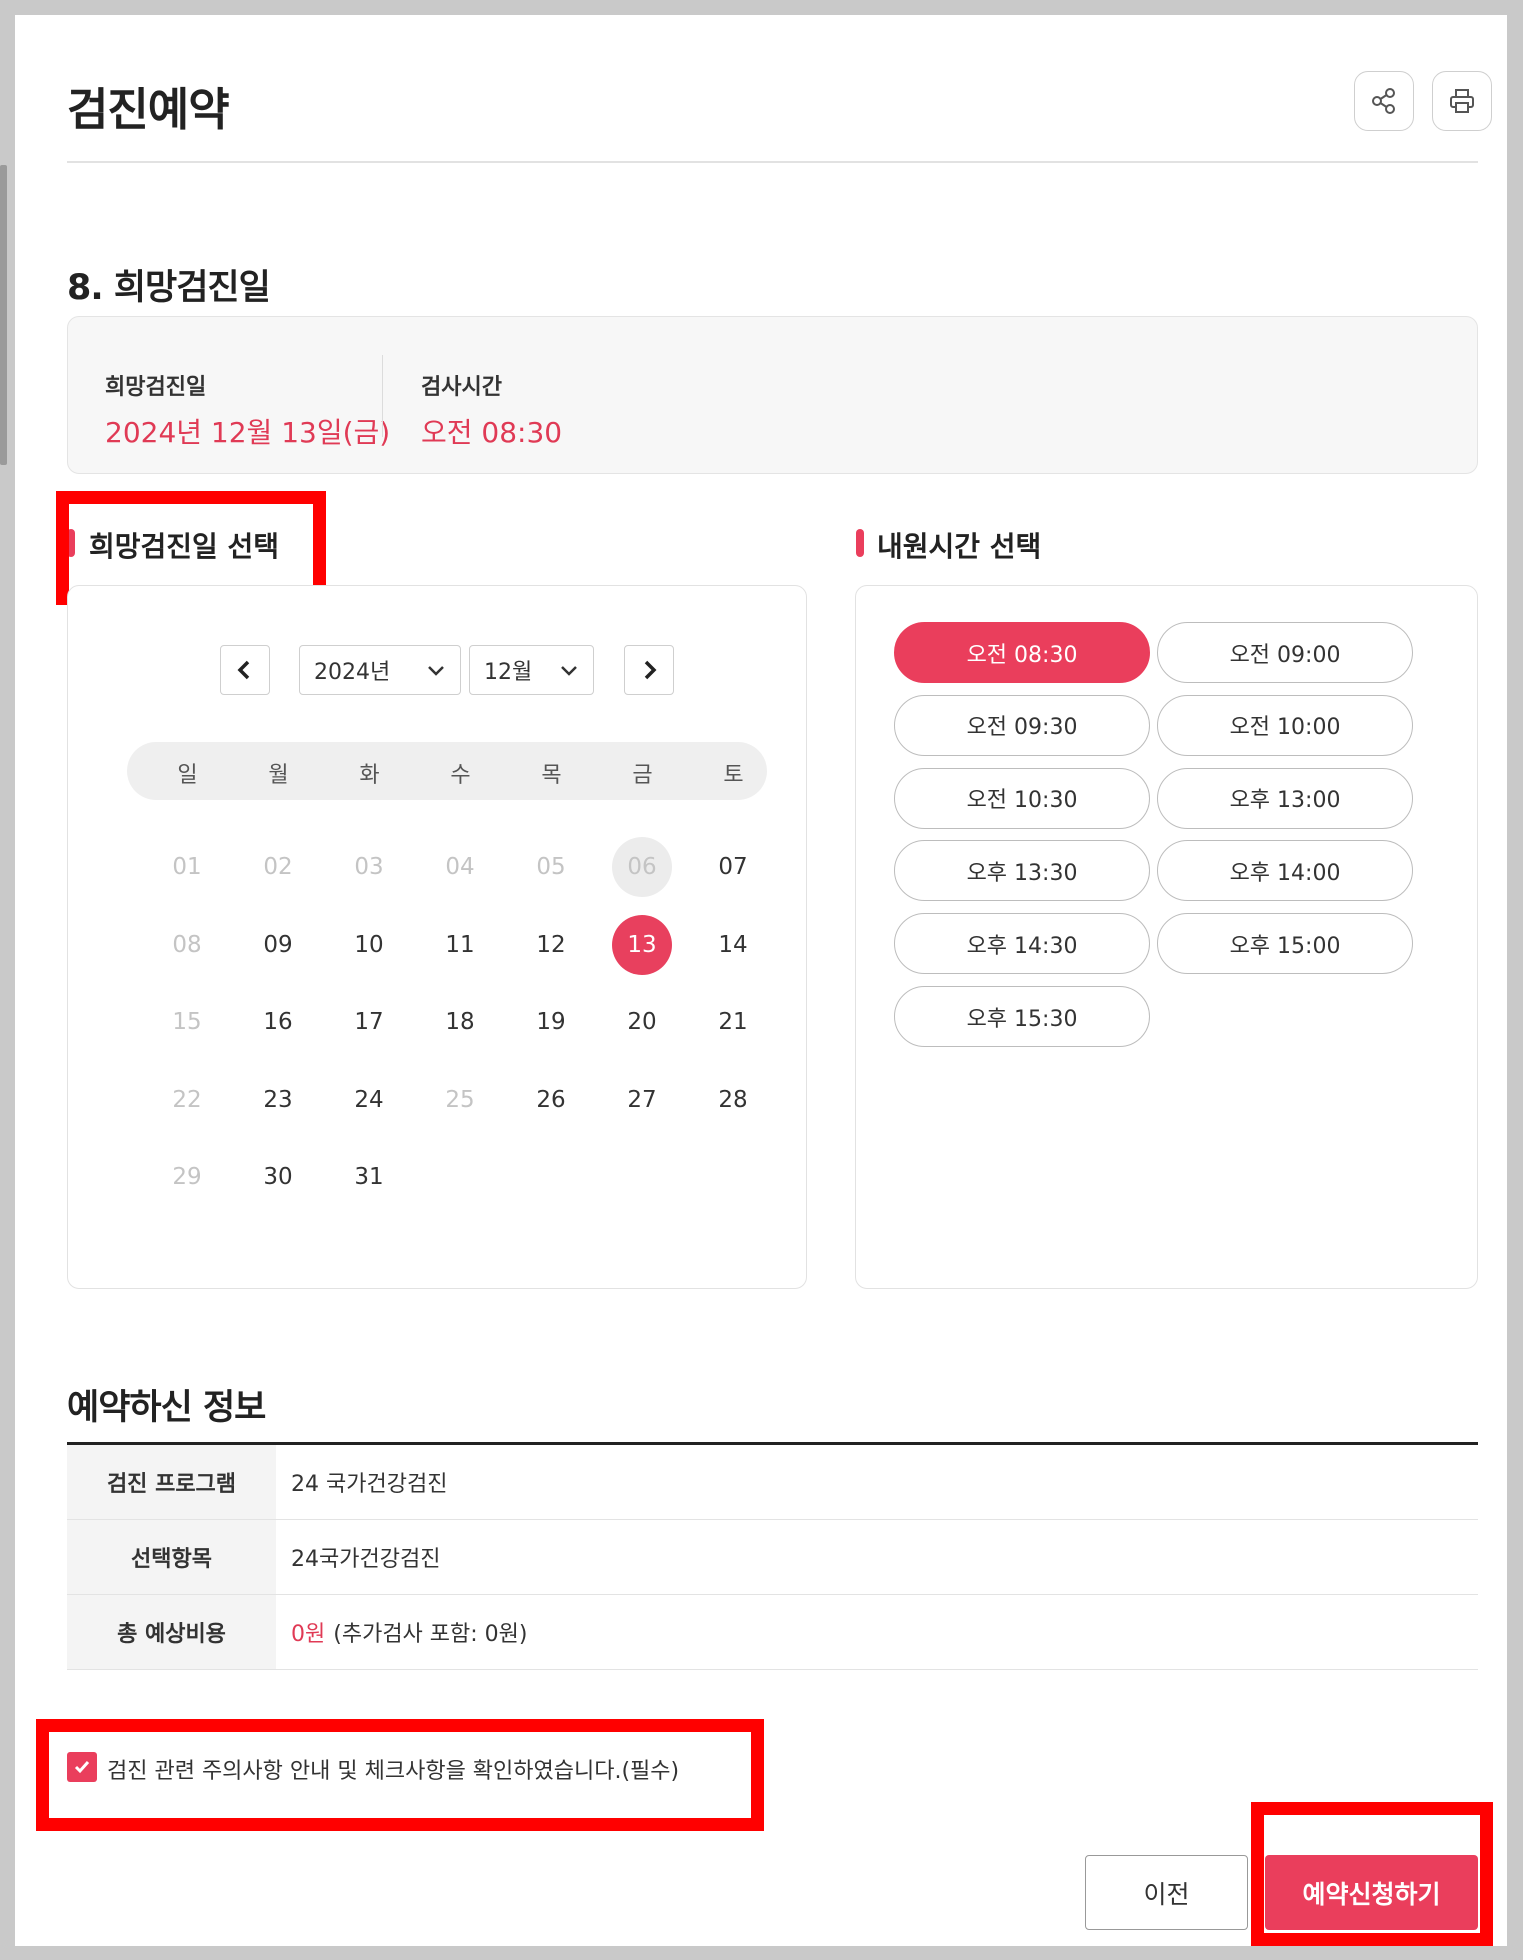 The image size is (1523, 1960). Describe the element at coordinates (366, 1559) in the screenshot. I see `row-value-items: 24국가건강검진` at that location.